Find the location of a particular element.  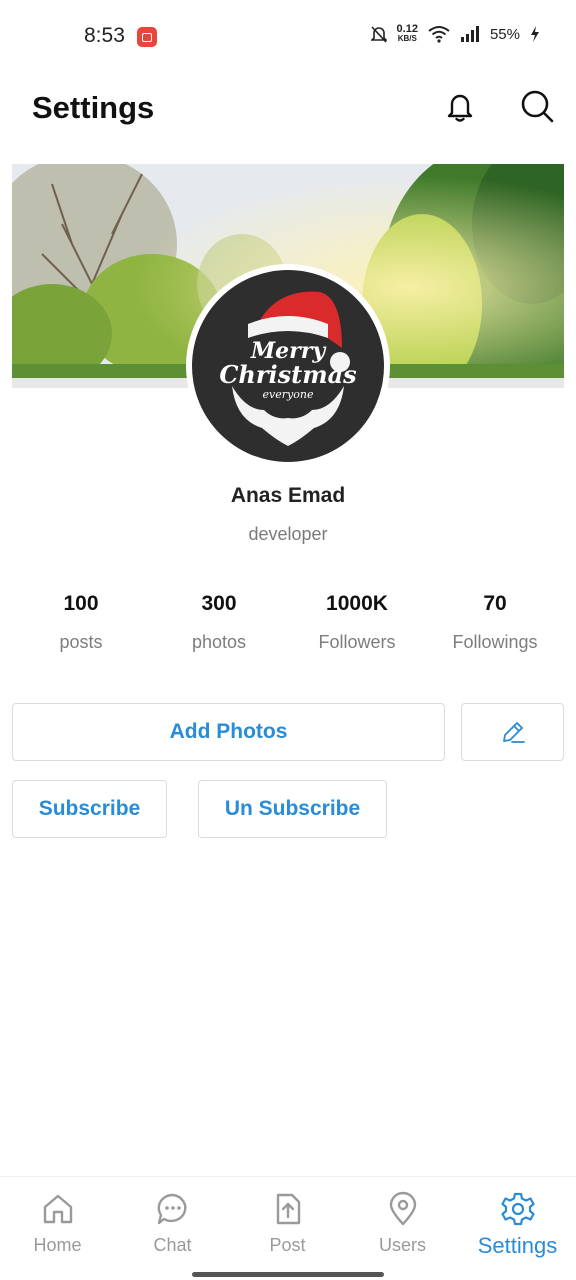

avatar-text-christmas: Christmas is located at coordinates (288, 374).